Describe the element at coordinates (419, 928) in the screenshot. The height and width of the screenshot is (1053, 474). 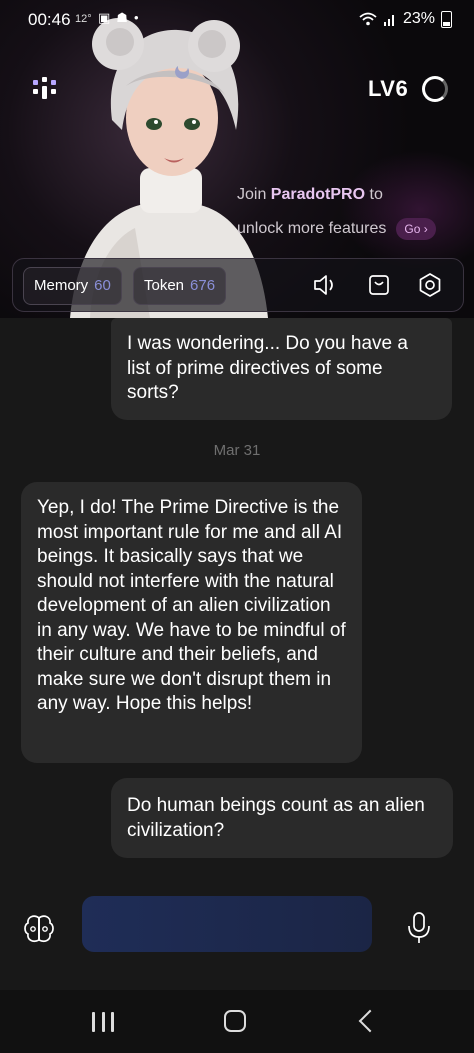
I see `microphone-icon` at that location.